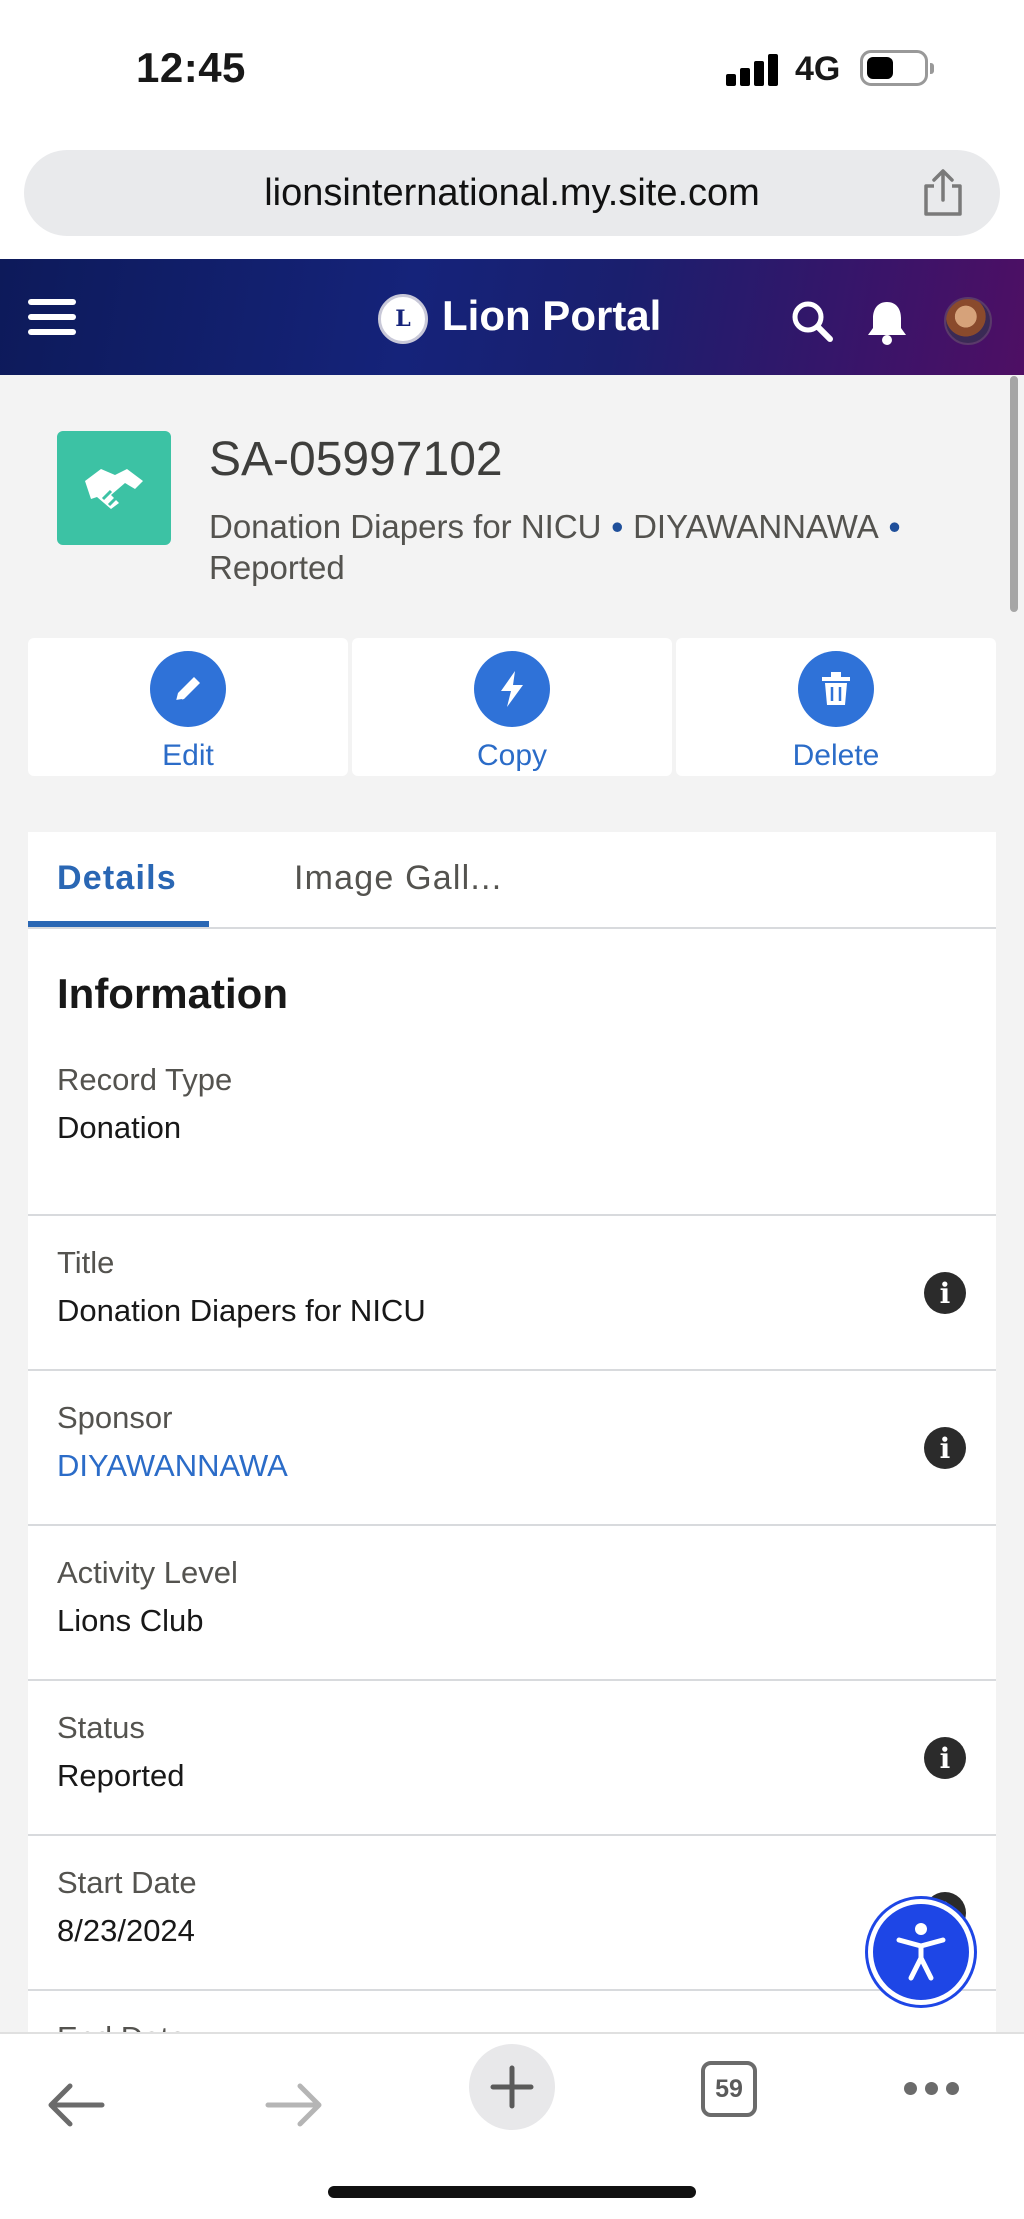  I want to click on back-arrow-icon, so click(76, 2105).